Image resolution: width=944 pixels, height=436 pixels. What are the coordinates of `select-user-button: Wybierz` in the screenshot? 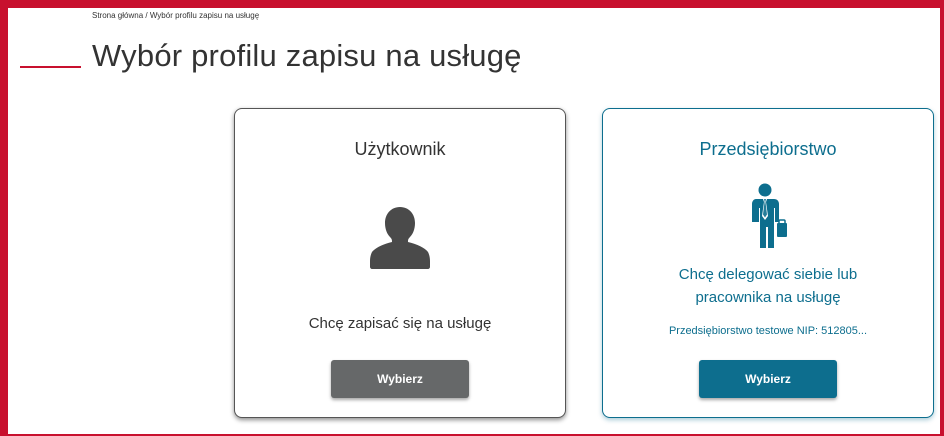 It's located at (400, 379).